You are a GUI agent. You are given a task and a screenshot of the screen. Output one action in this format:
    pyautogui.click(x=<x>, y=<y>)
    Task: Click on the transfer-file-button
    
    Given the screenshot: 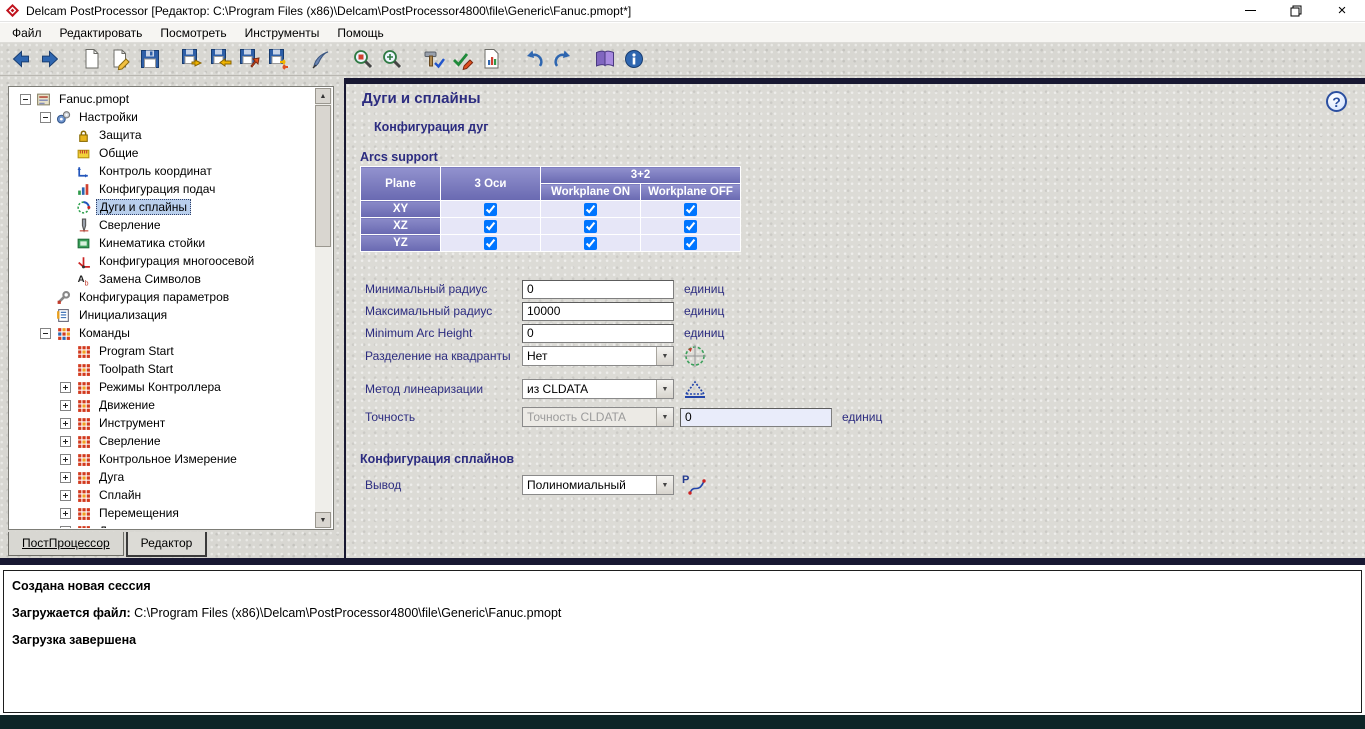 What is the action you would take?
    pyautogui.click(x=278, y=59)
    